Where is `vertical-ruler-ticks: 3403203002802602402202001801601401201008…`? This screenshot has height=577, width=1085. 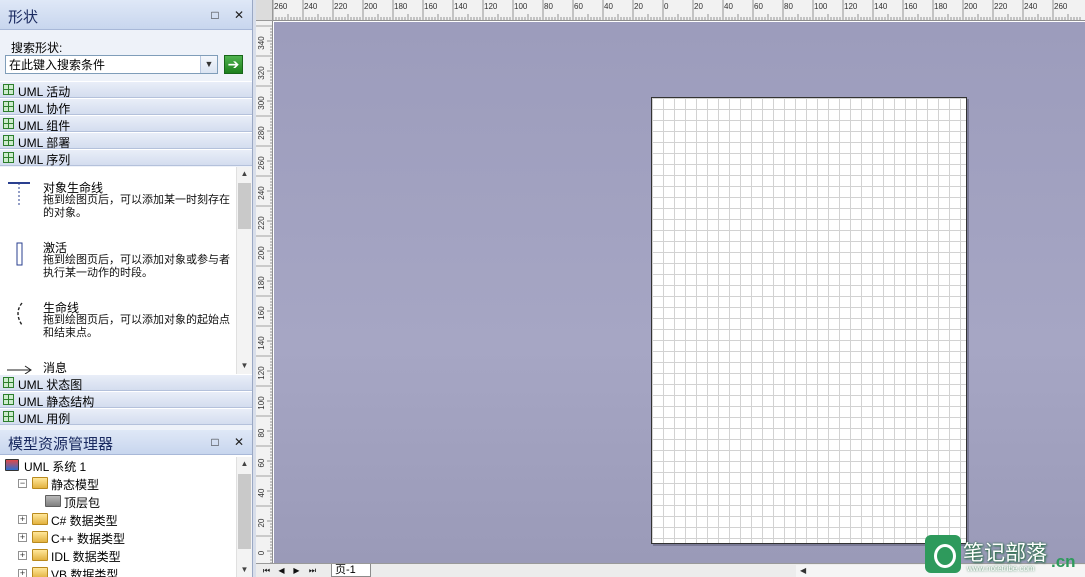
vertical-ruler-ticks: 3403203002802602402202001801601401201008… is located at coordinates (264, 294).